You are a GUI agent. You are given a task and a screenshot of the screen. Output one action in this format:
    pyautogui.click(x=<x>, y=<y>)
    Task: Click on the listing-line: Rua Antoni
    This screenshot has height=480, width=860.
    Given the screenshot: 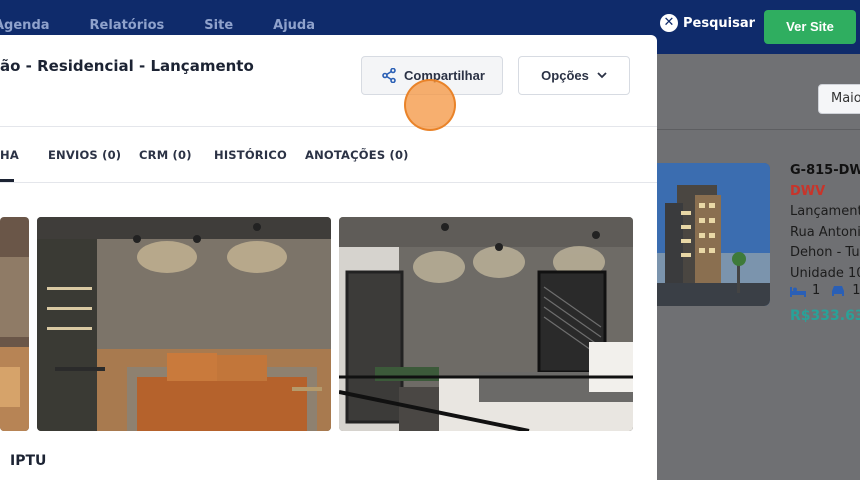 What is the action you would take?
    pyautogui.click(x=825, y=232)
    